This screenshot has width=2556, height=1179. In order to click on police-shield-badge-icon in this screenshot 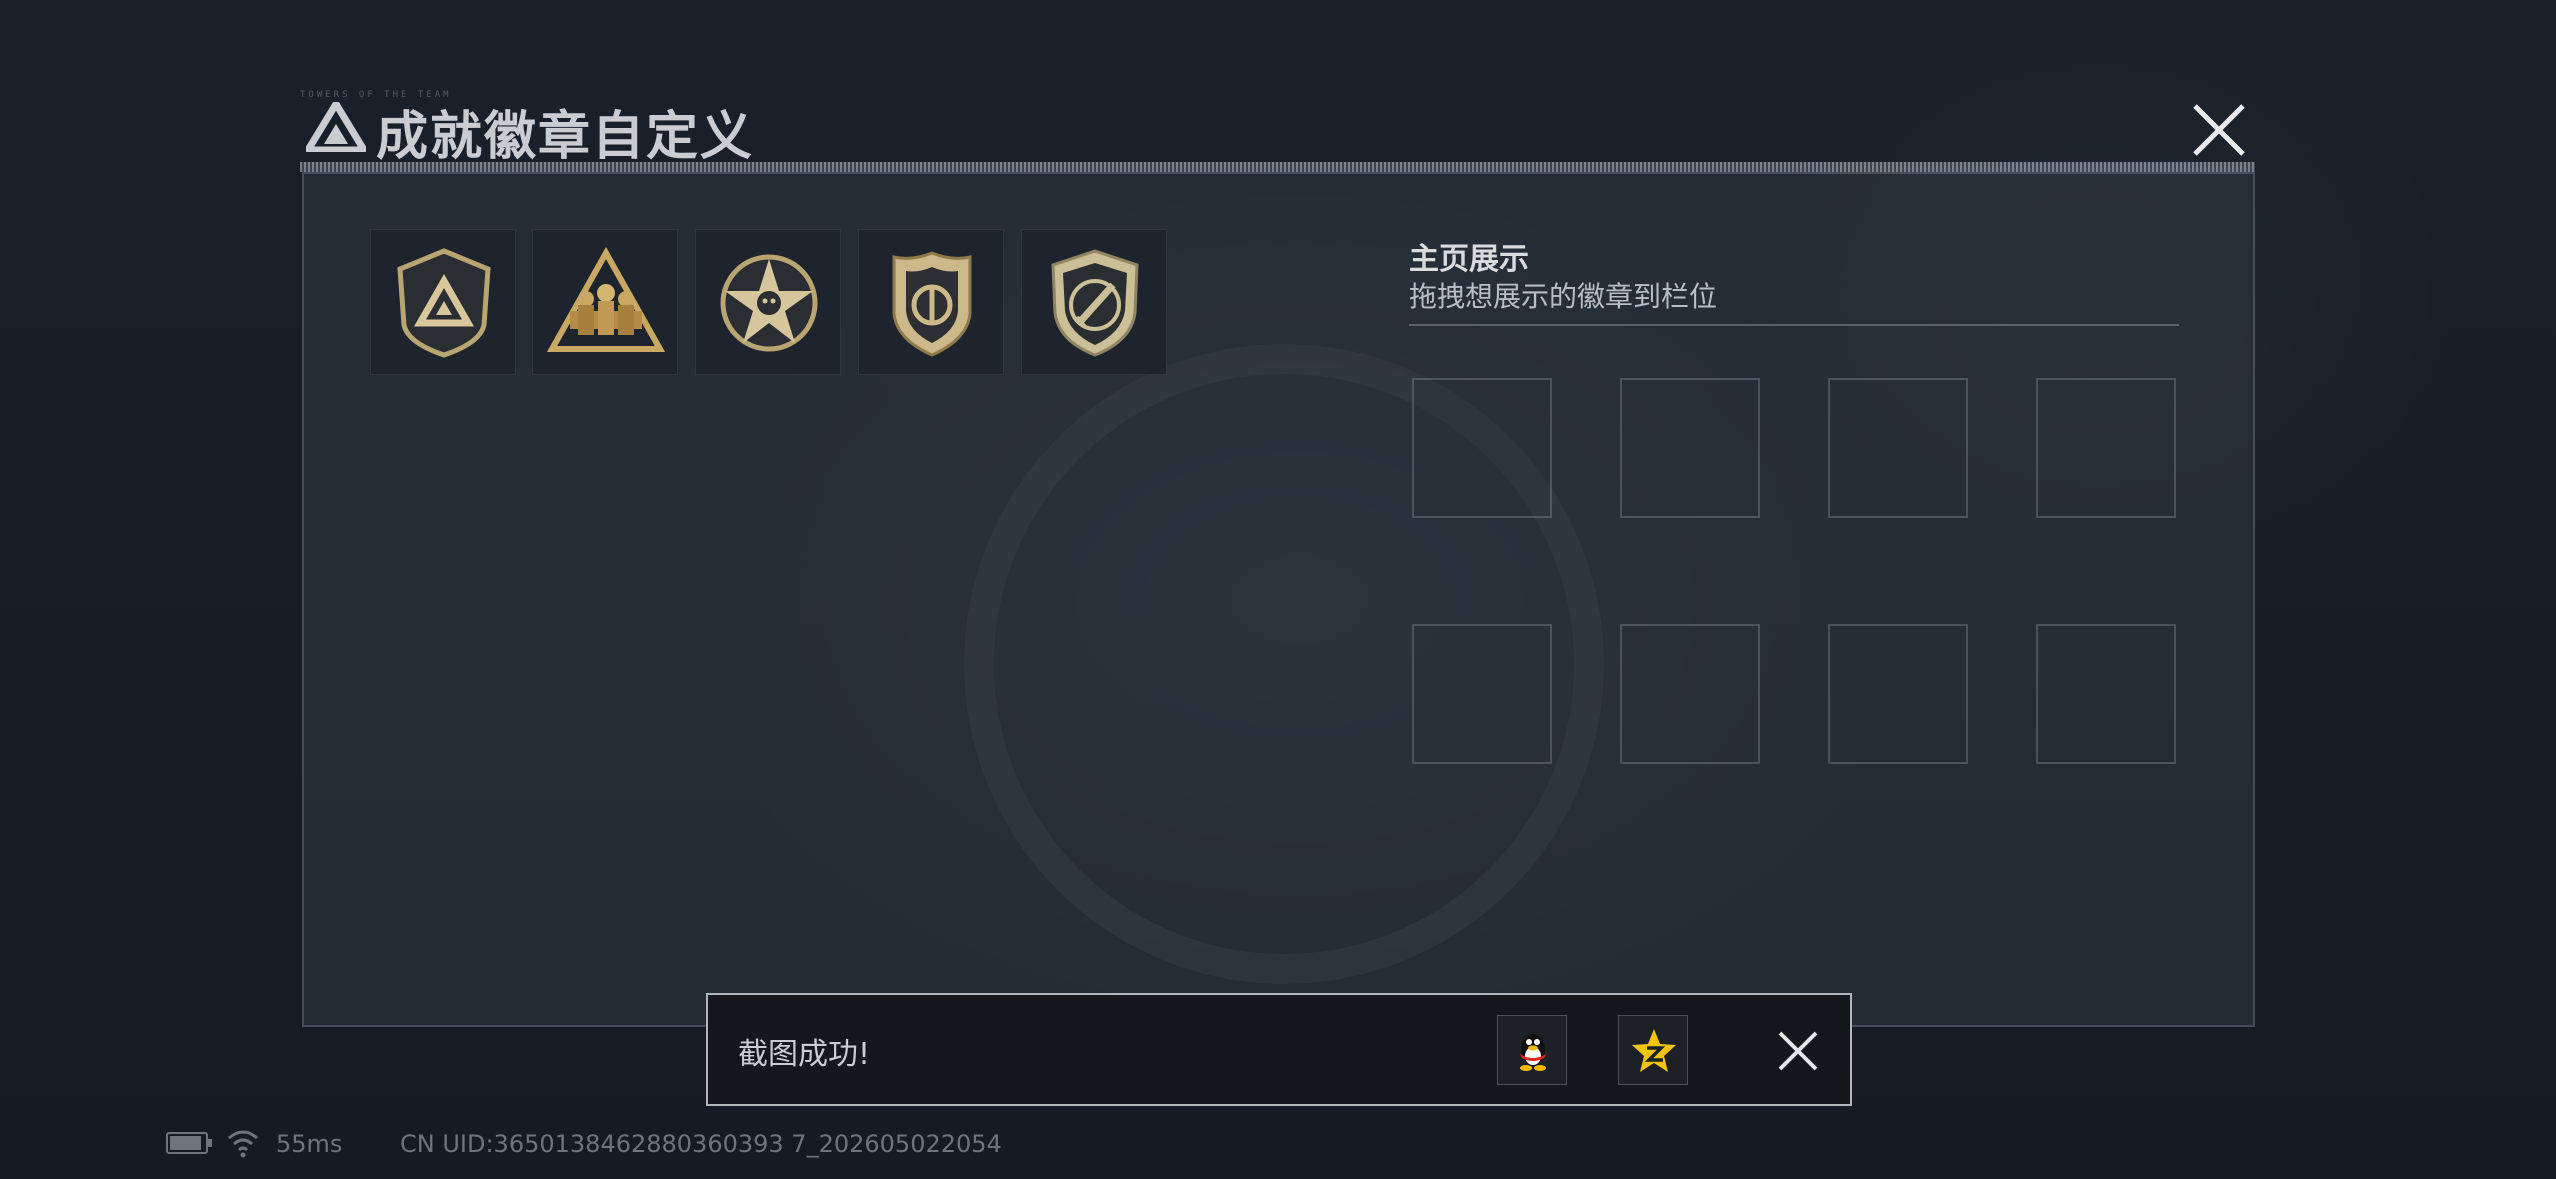, I will do `click(932, 304)`.